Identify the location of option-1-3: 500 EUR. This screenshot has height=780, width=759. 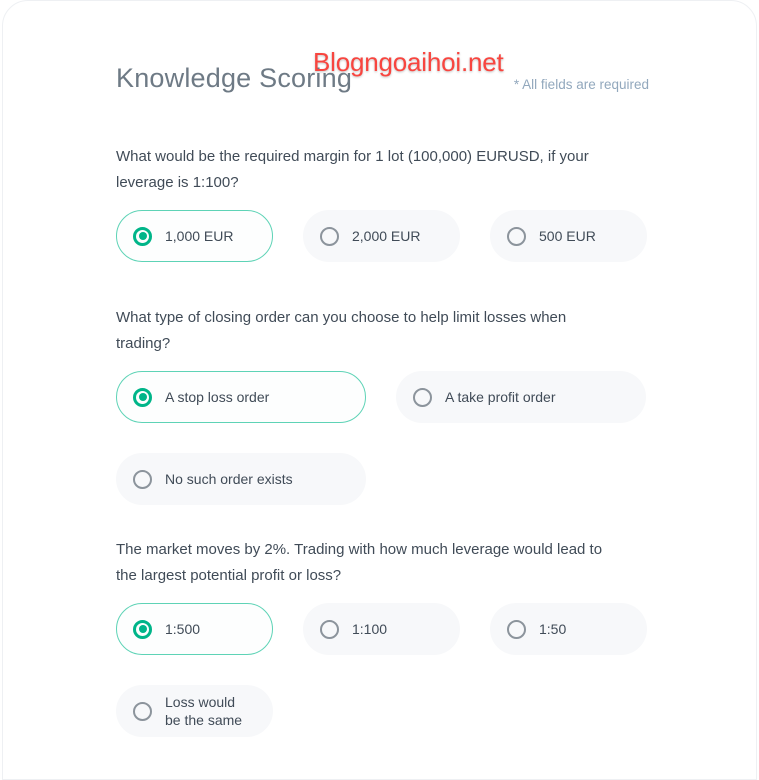
(568, 236).